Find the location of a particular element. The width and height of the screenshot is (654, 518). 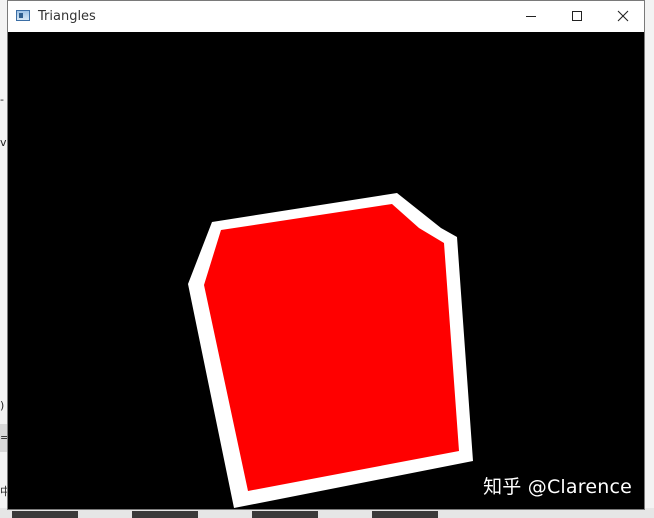

close-button is located at coordinates (623, 16).